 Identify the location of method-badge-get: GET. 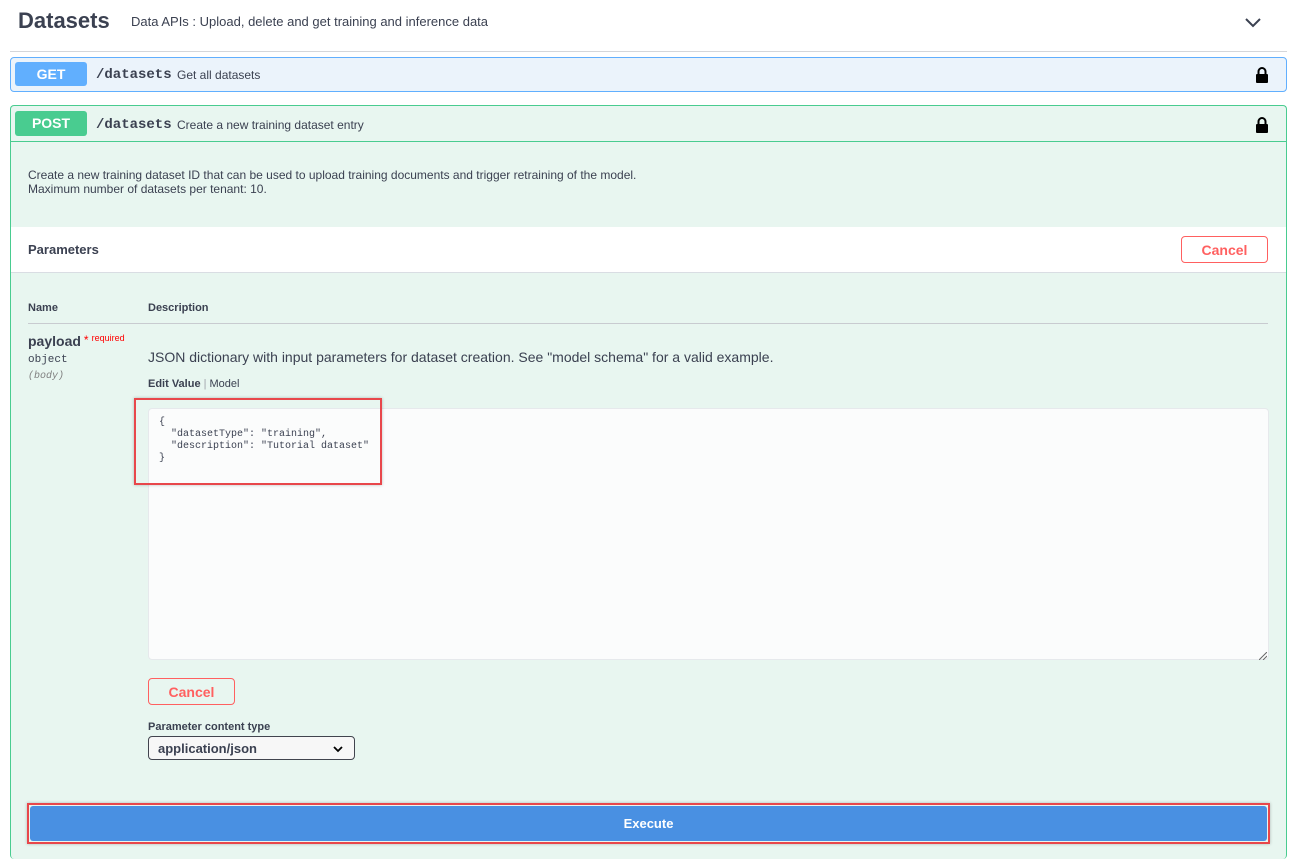
(51, 74).